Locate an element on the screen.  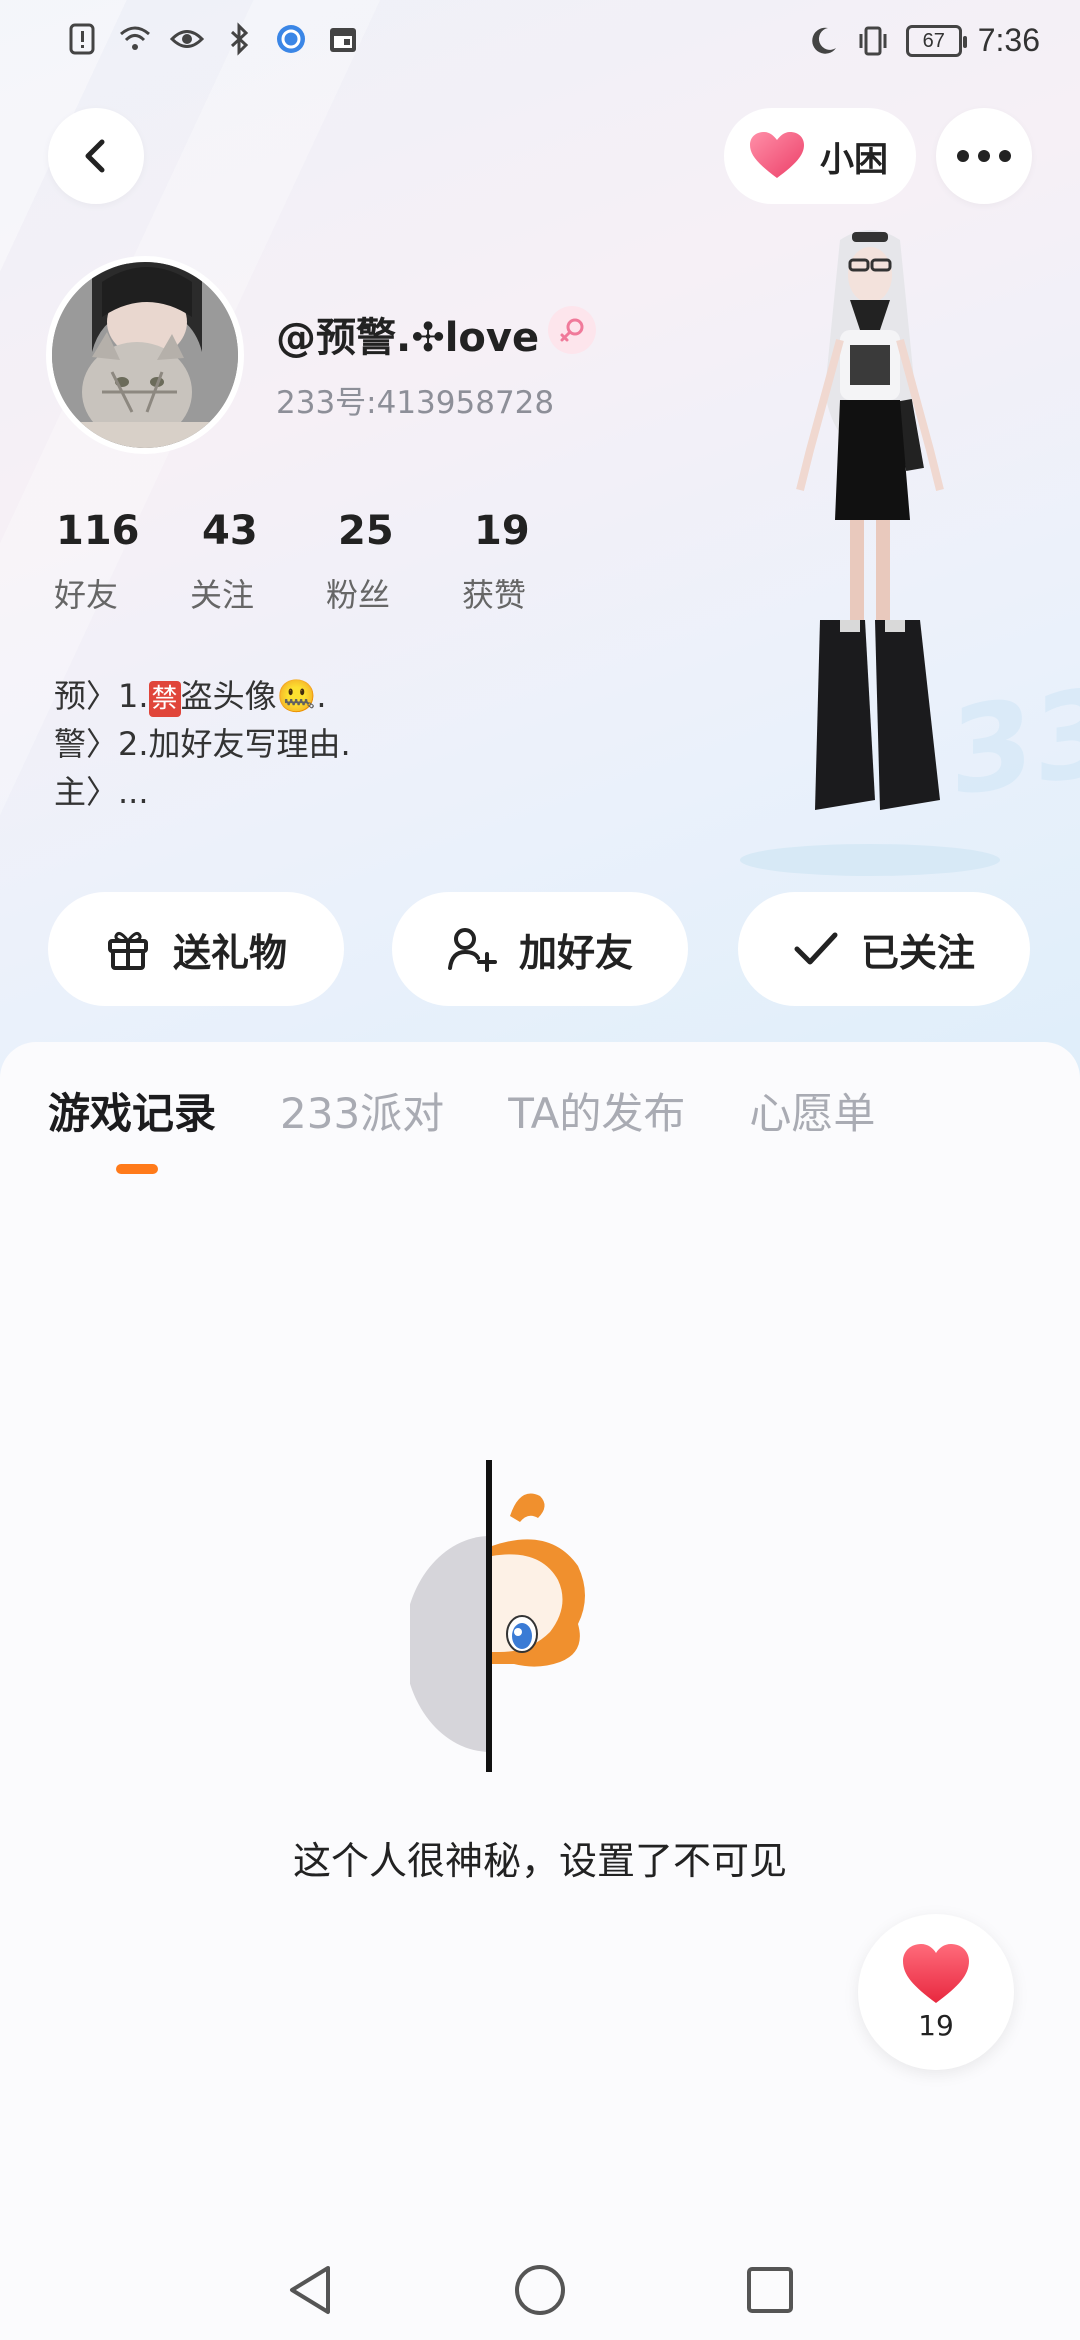
nav-recents-button is located at coordinates (770, 2290).